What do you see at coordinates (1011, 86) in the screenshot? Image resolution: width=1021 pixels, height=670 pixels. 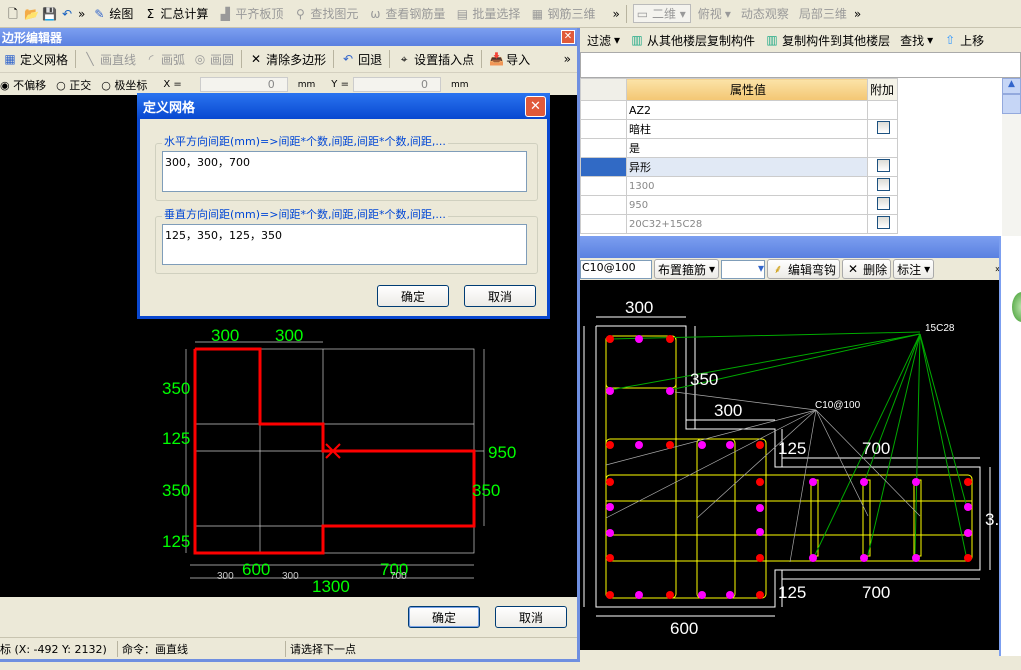 I see `scroll-up-icon: ▲` at bounding box center [1011, 86].